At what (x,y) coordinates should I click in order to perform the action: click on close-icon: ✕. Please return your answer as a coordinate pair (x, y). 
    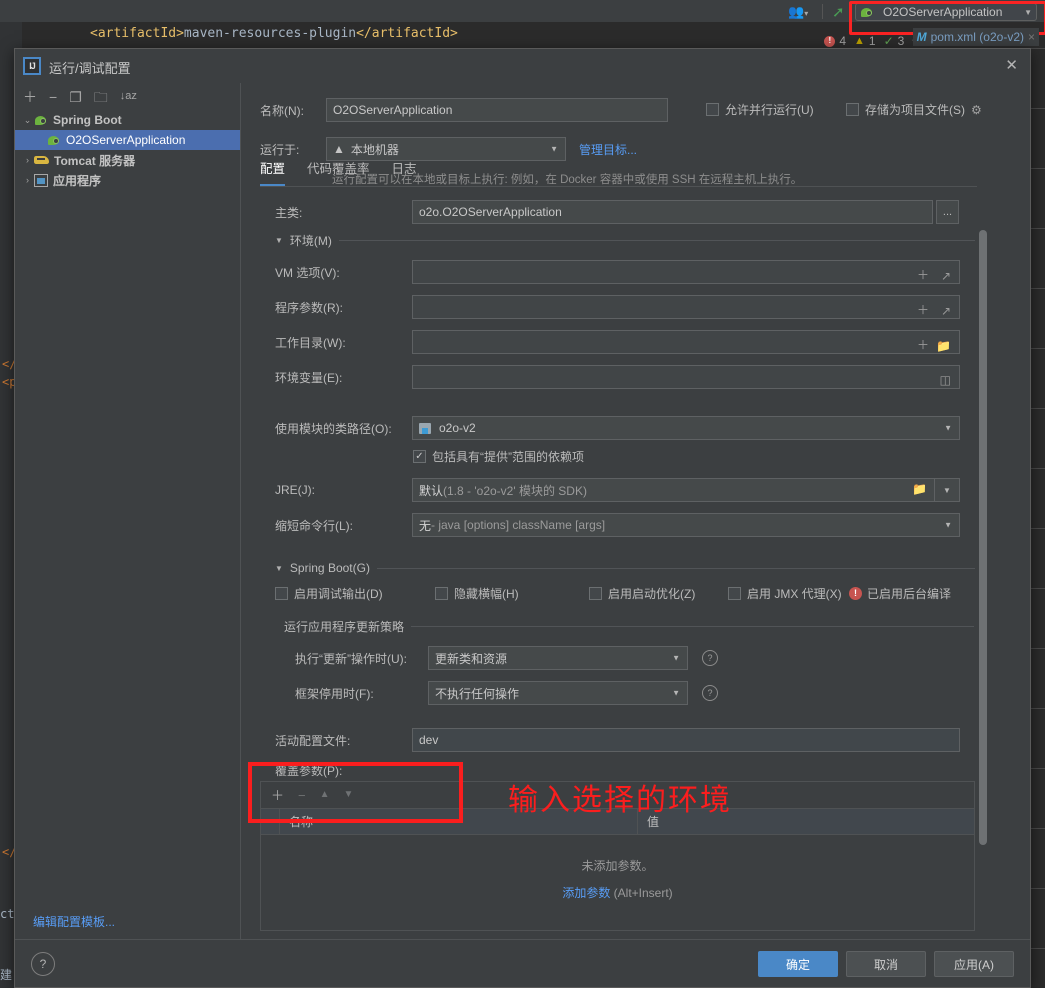
    Looking at the image, I should click on (1011, 65).